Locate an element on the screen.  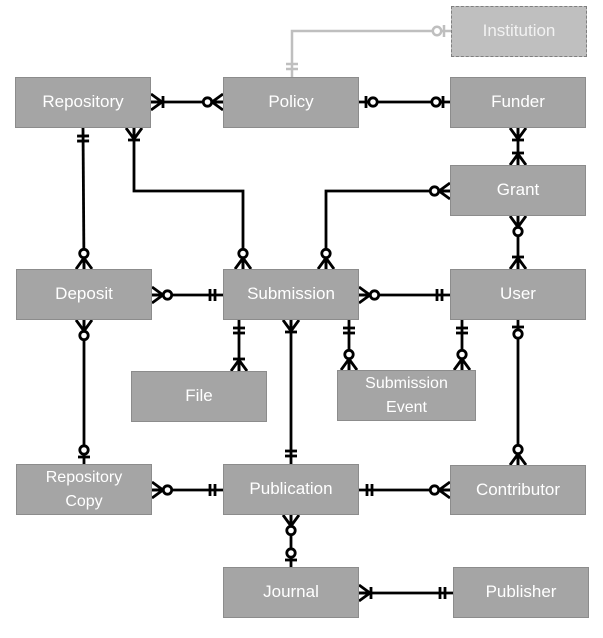
relationship-submission-submission-event is located at coordinates (349, 345).